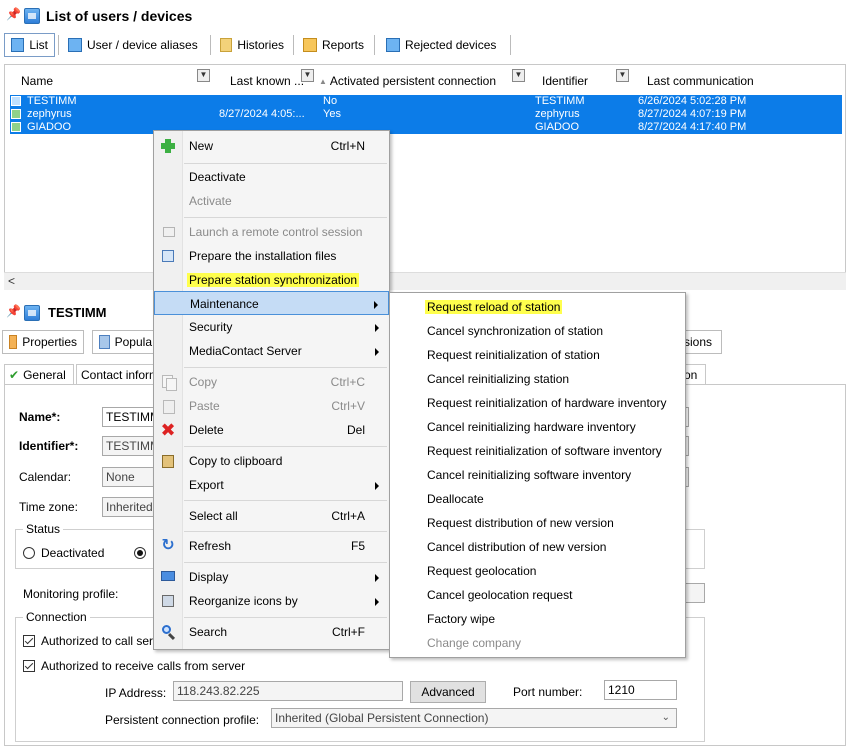 This screenshot has height=748, width=846. What do you see at coordinates (103, 641) in the screenshot?
I see `authorized-call-label: Authorized to call serve` at bounding box center [103, 641].